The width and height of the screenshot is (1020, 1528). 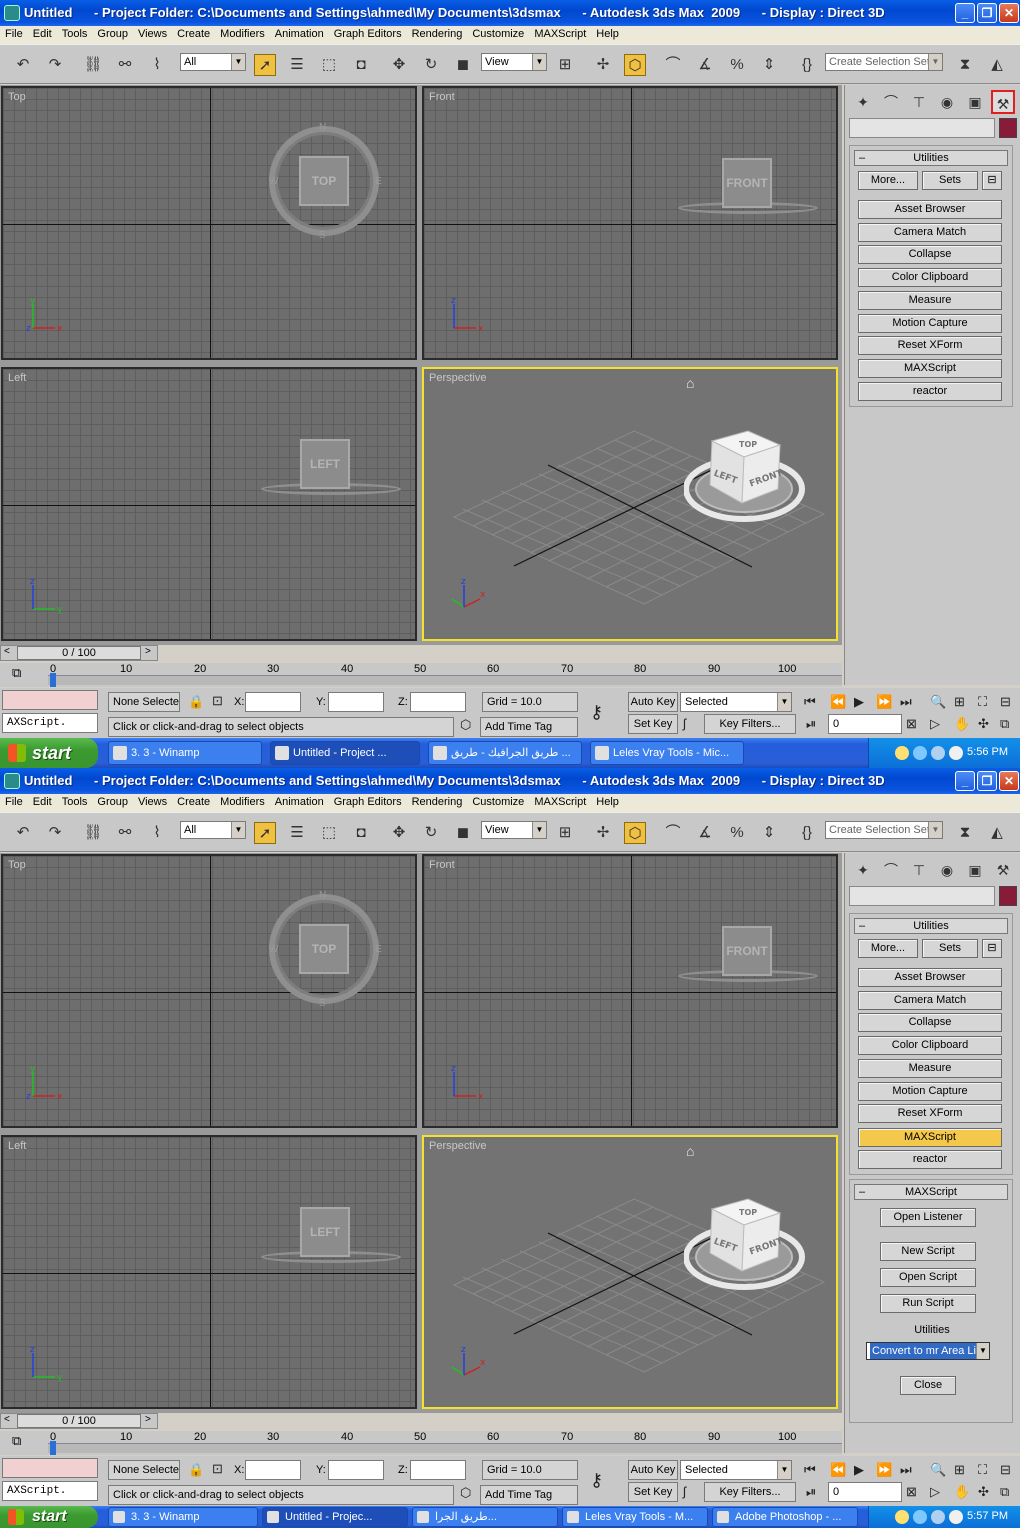 What do you see at coordinates (49, 1517) in the screenshot?
I see `start-button: start` at bounding box center [49, 1517].